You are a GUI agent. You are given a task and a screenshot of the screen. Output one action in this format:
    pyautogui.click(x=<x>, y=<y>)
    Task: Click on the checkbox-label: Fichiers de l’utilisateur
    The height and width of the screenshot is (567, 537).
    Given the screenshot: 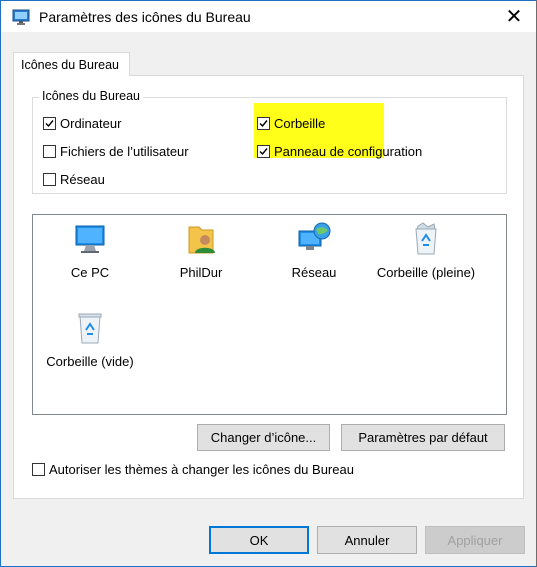 What is the action you would take?
    pyautogui.click(x=124, y=151)
    